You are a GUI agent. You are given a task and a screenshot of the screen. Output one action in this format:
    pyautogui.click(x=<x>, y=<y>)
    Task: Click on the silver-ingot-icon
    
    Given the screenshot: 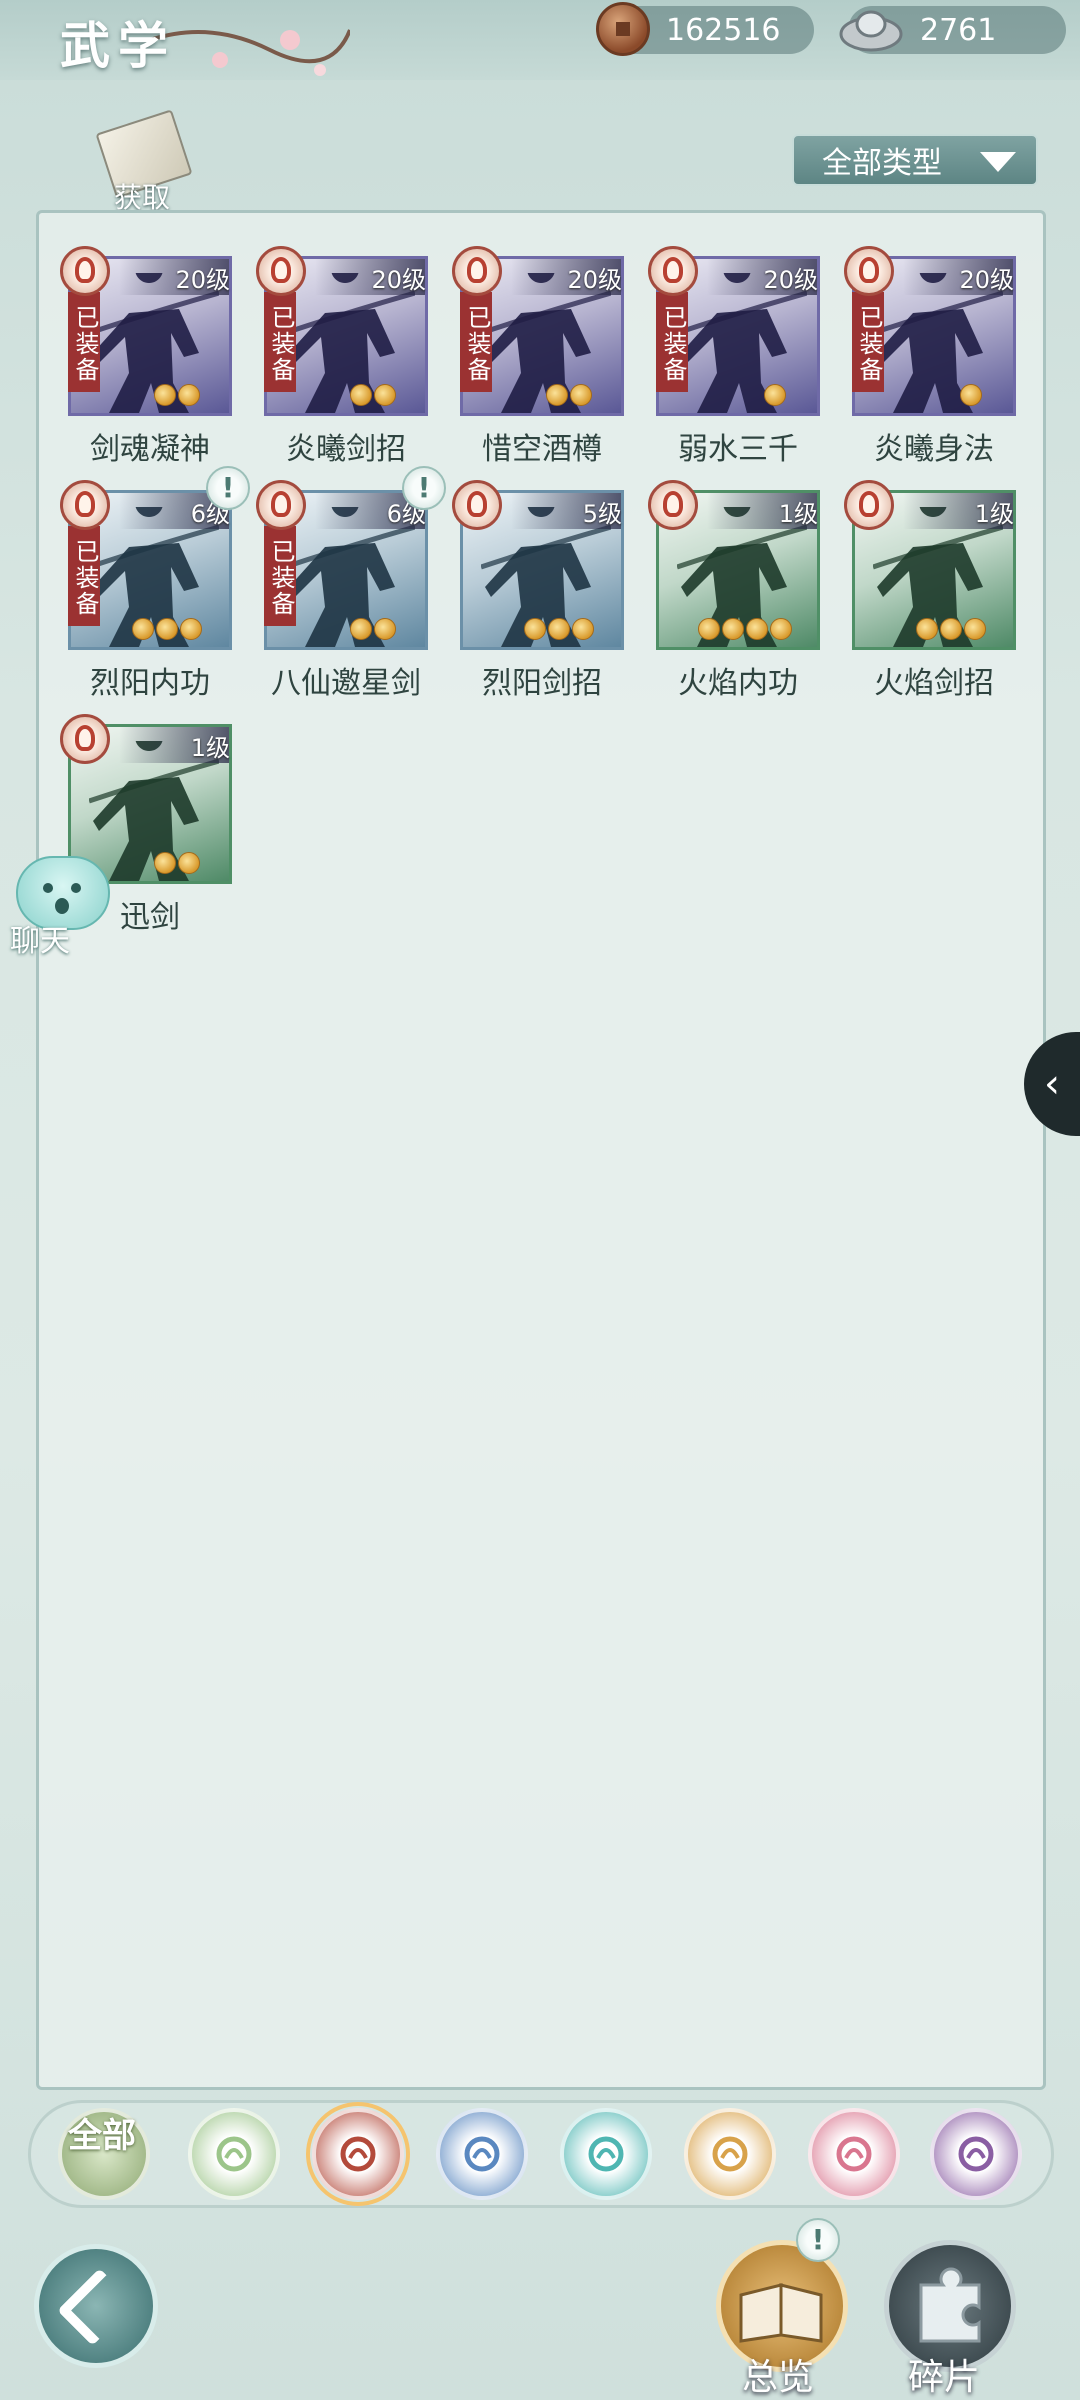 What is the action you would take?
    pyautogui.click(x=871, y=31)
    